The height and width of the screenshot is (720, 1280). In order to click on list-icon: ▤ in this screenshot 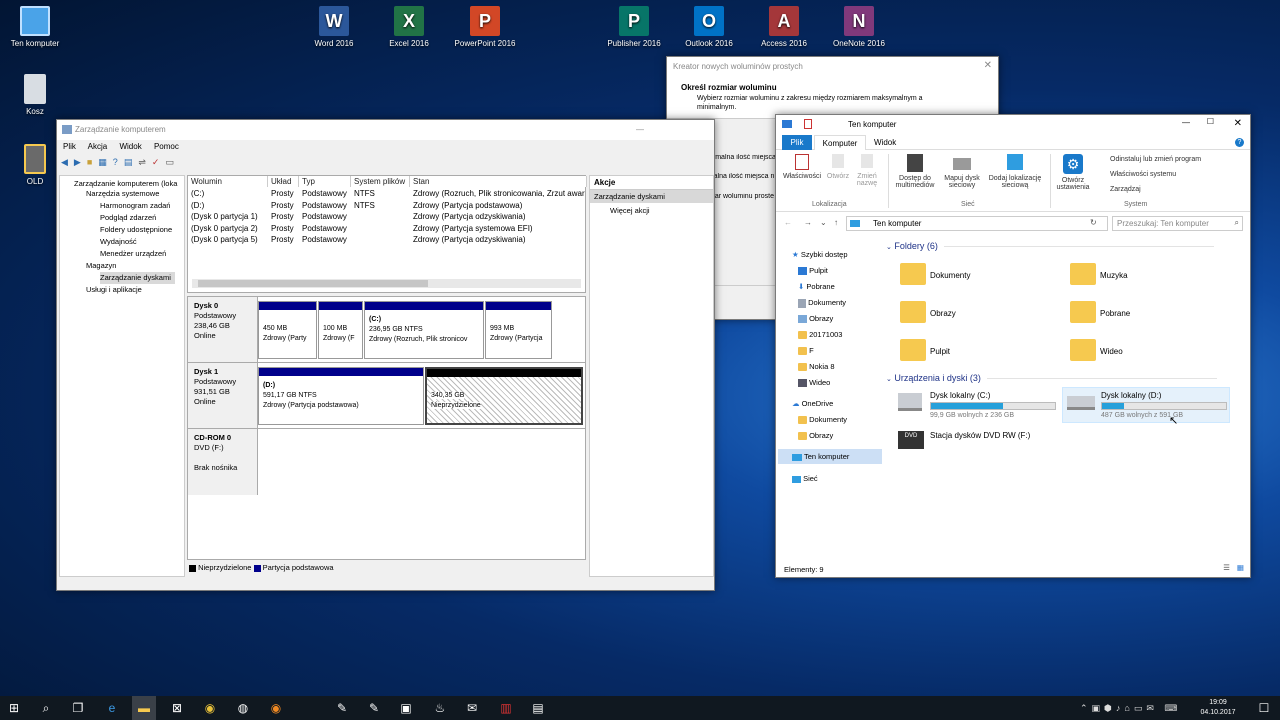, I will do `click(131, 162)`.